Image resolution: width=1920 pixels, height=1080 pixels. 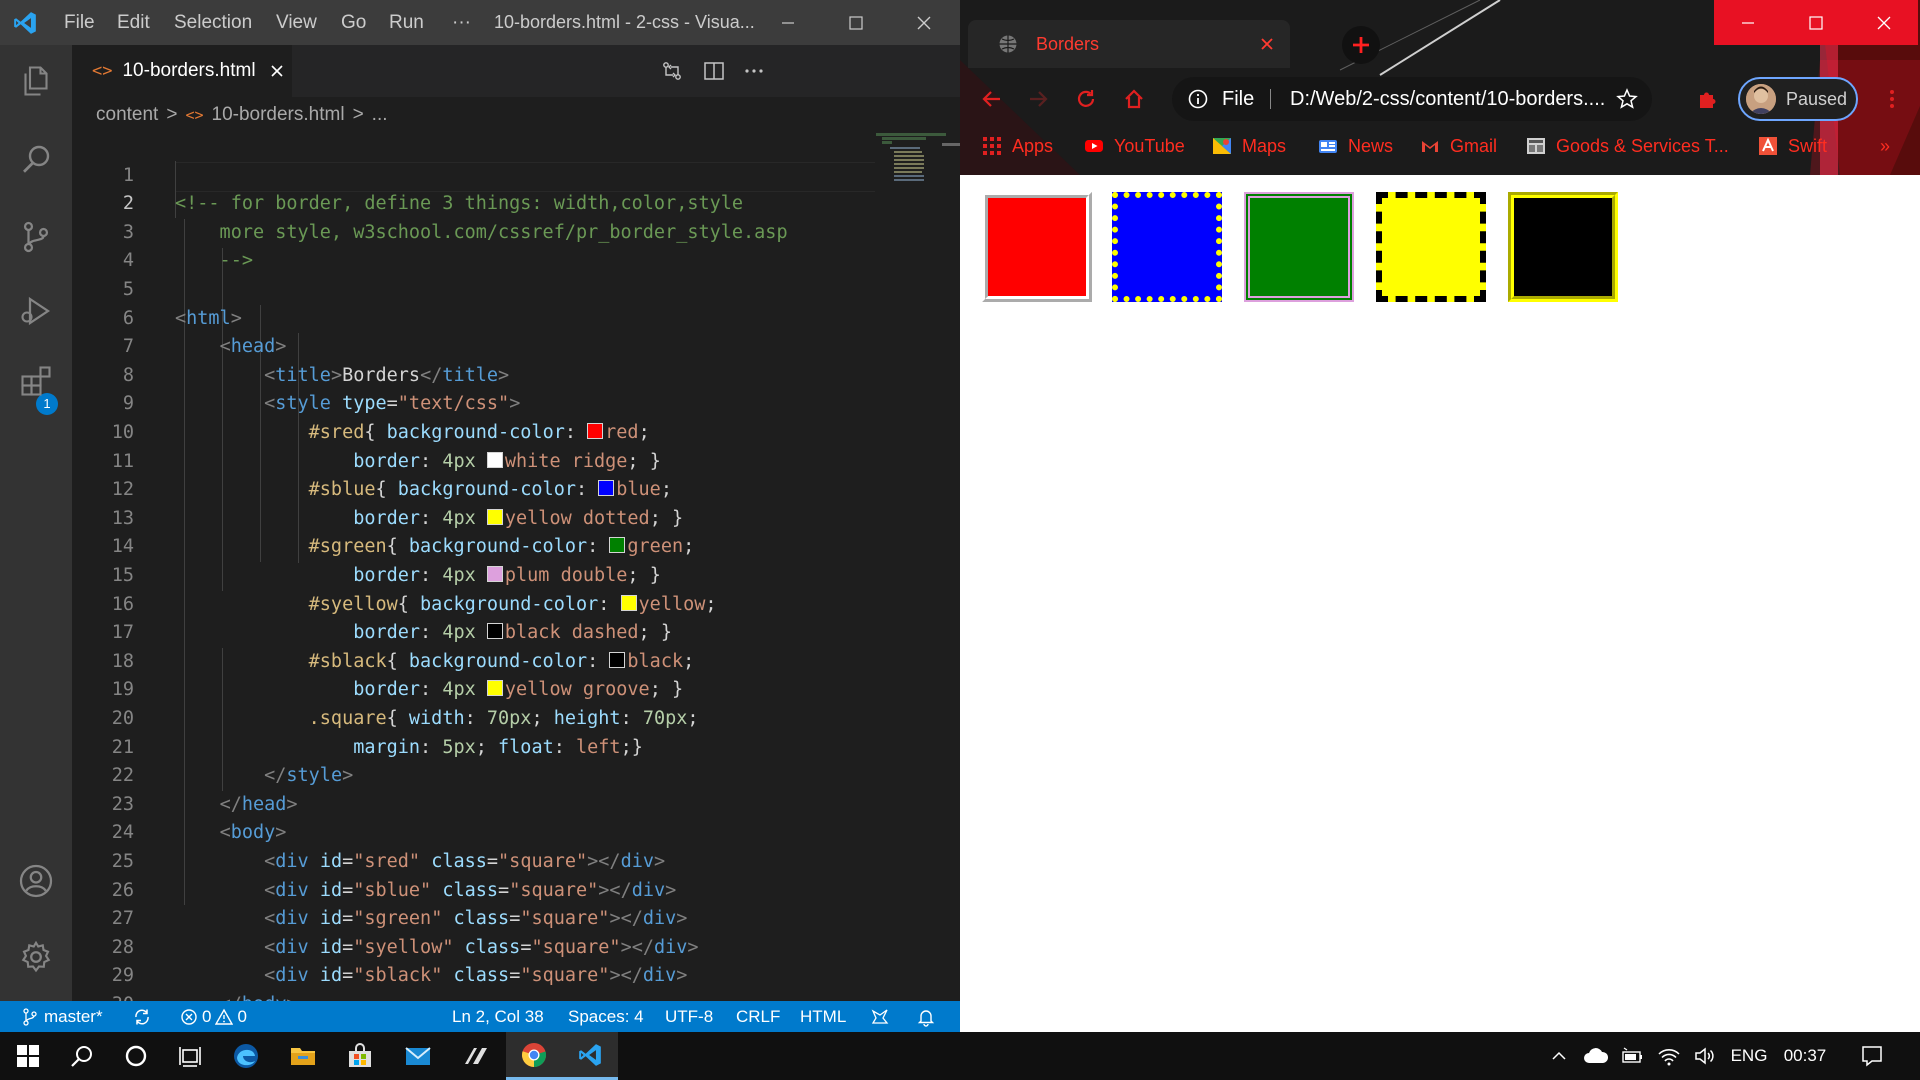 I want to click on menu-go: Go, so click(x=353, y=22).